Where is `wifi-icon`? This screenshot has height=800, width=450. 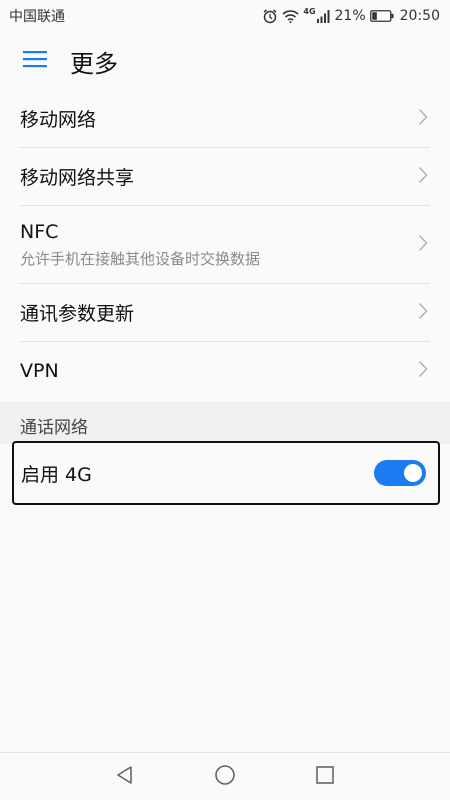 wifi-icon is located at coordinates (290, 16).